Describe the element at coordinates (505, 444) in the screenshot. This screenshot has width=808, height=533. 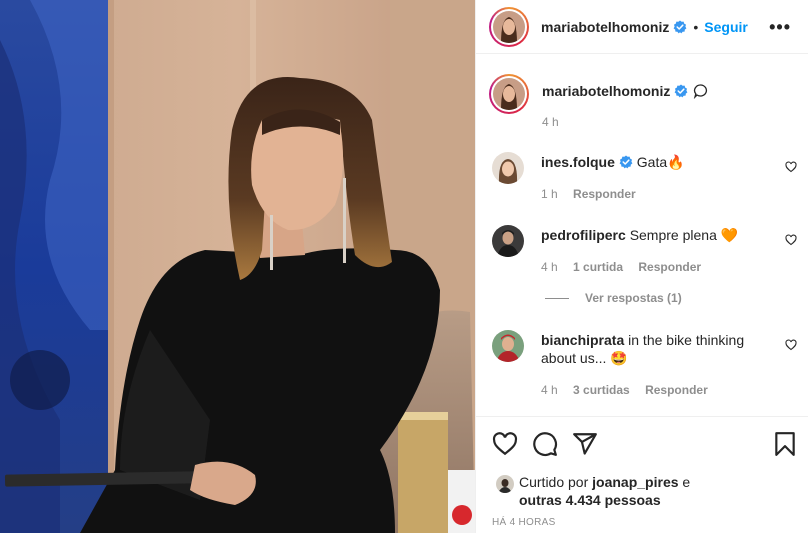
I see `like-heart-icon` at that location.